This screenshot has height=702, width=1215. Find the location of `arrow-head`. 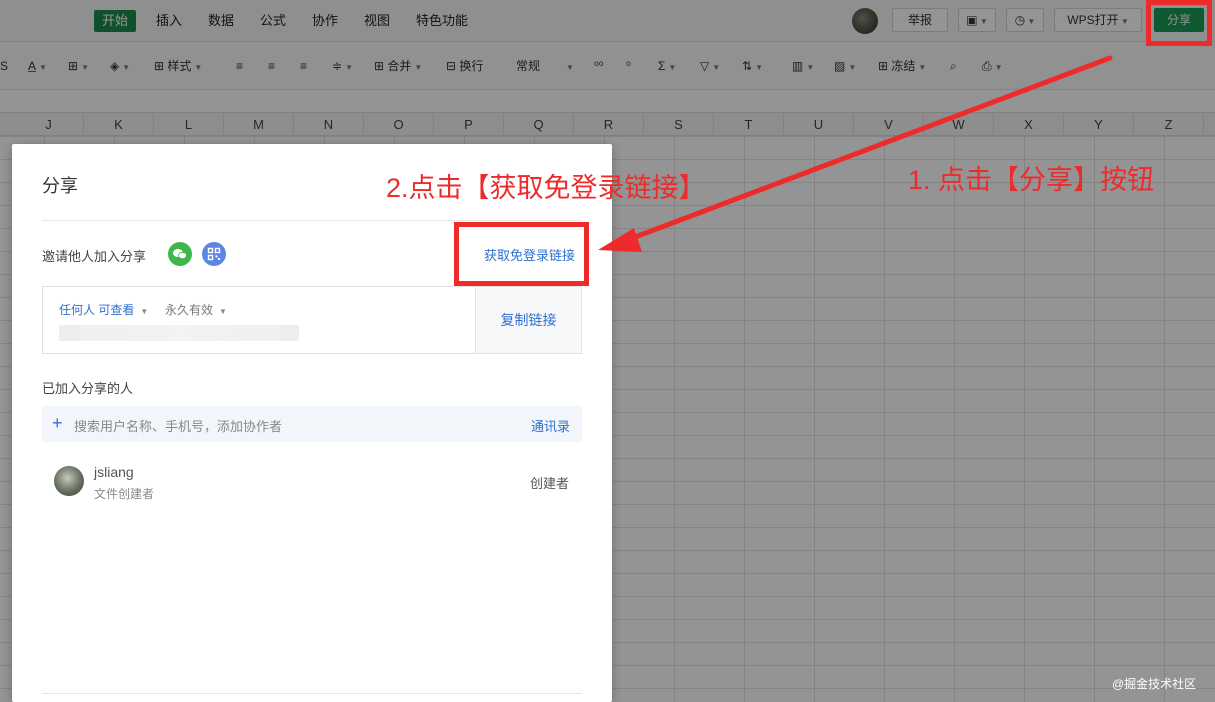

arrow-head is located at coordinates (620, 240).